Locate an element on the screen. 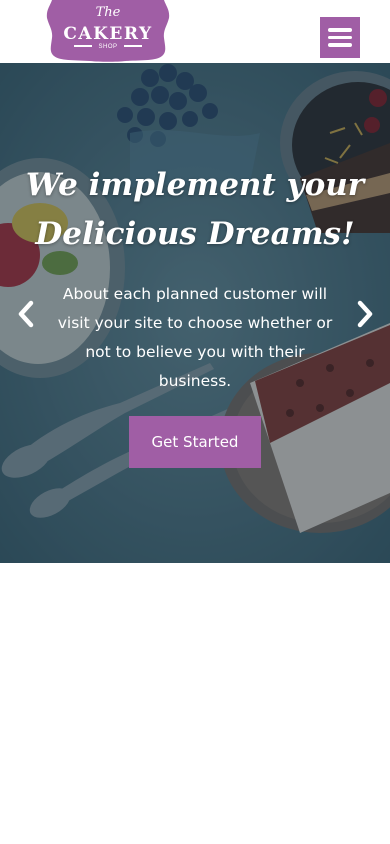 The height and width of the screenshot is (844, 390). logo-text-shop-ribbon: SHOP is located at coordinates (108, 47).